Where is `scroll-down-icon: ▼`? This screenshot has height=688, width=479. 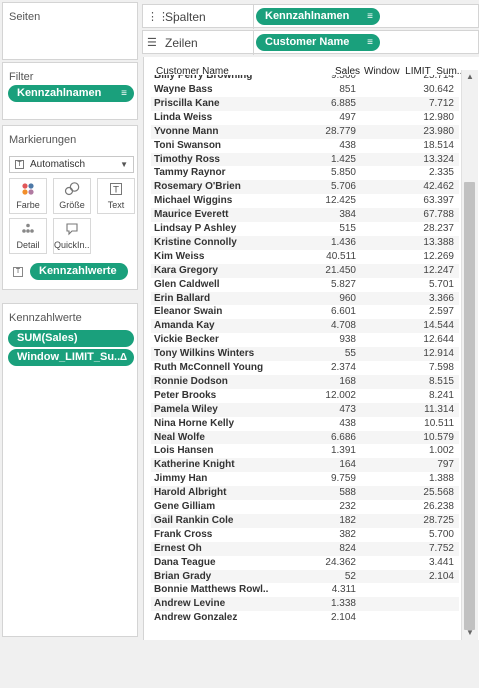
scroll-down-icon: ▼ is located at coordinates (470, 633).